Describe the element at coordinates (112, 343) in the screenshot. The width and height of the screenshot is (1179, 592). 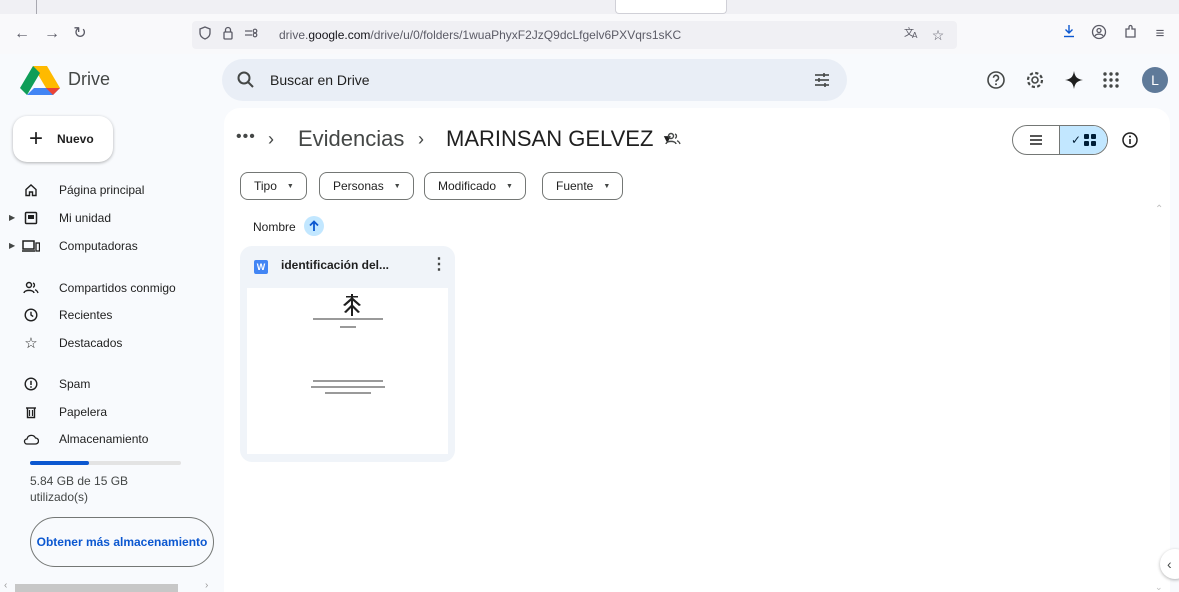
I see `sidebar-item-starred: ☆ Destacados` at that location.